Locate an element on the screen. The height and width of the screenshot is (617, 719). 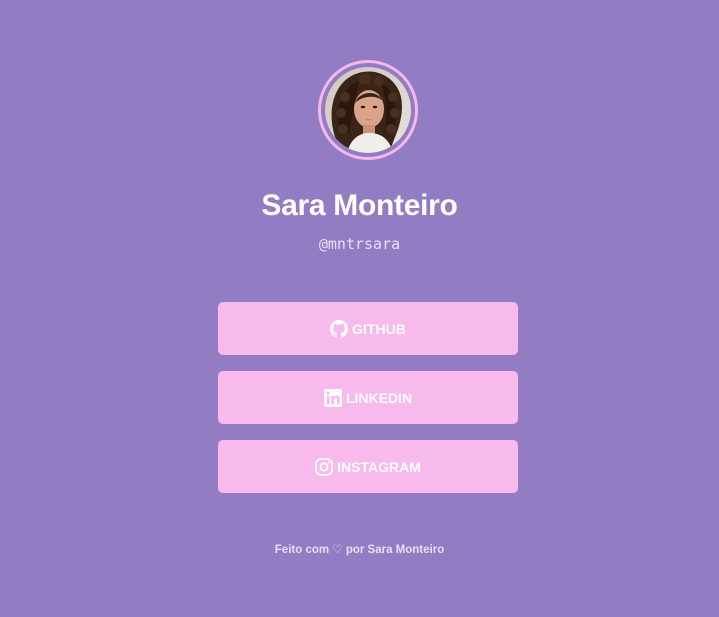
linkedin-label: LINKEDIN is located at coordinates (379, 397).